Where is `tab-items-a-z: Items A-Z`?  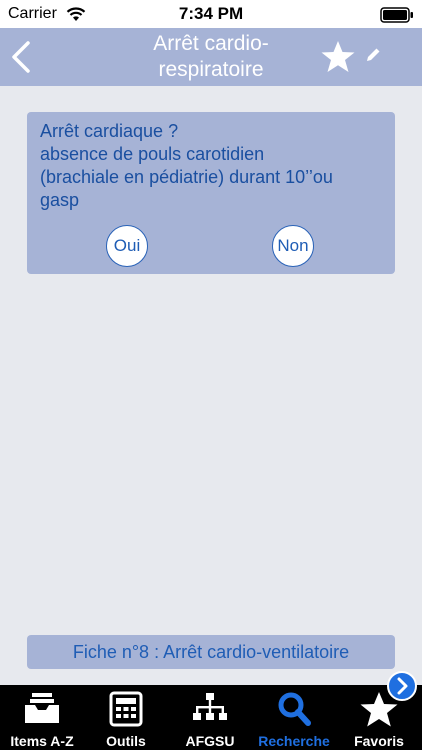
tab-items-a-z: Items A-Z is located at coordinates (42, 717).